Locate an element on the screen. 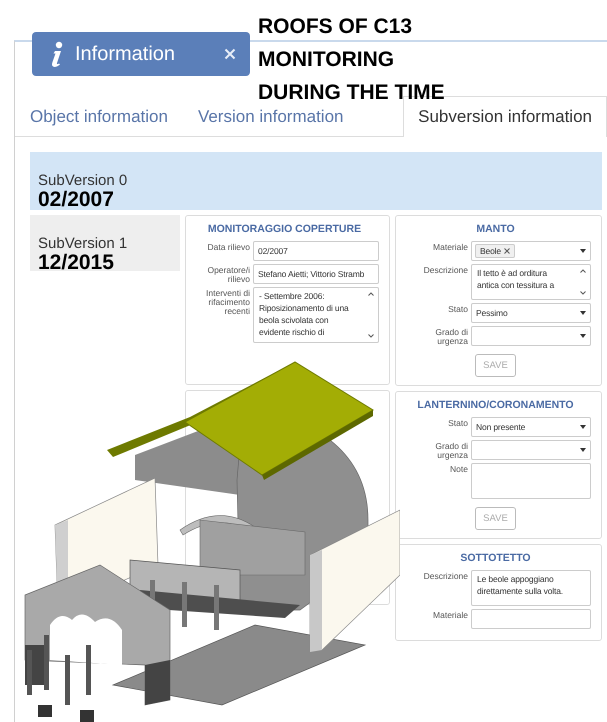 This screenshot has height=722, width=607. input-field: 02/2007 is located at coordinates (316, 251).